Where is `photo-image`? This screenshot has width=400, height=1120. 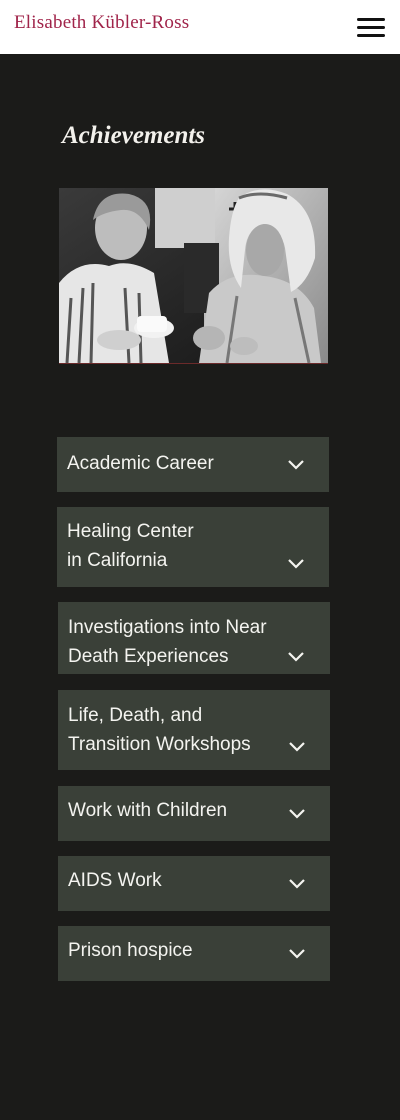
photo-image is located at coordinates (193, 275).